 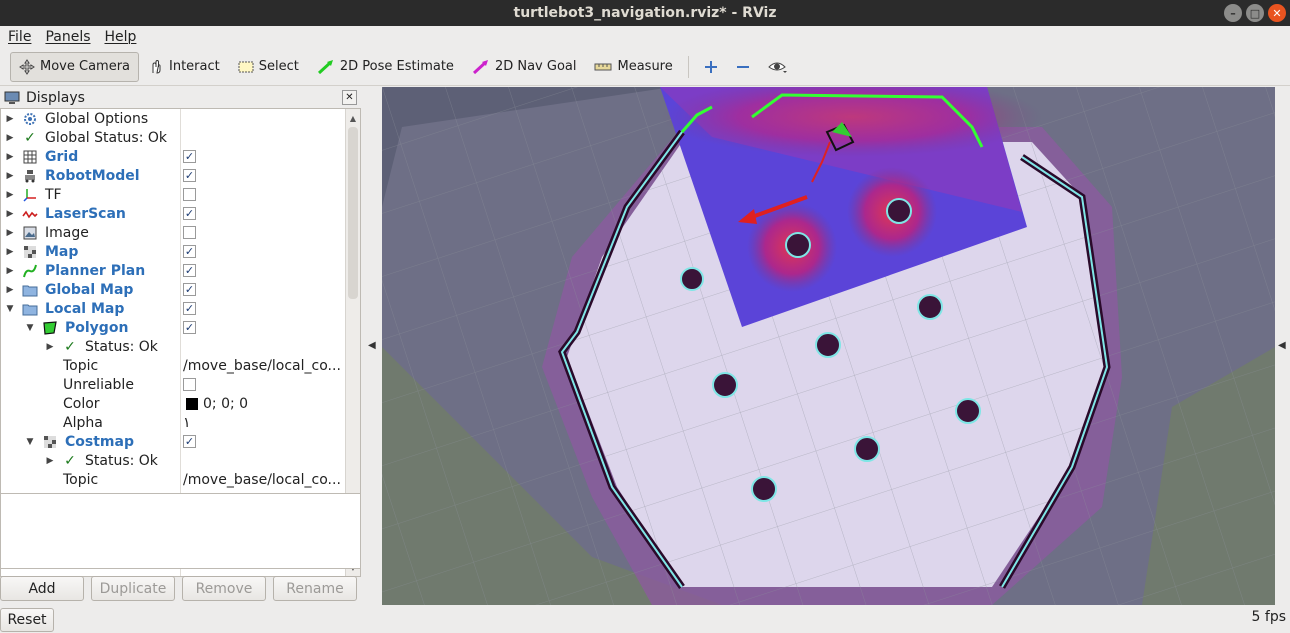 What do you see at coordinates (133, 588) in the screenshot?
I see `duplicate-button: Duplicate` at bounding box center [133, 588].